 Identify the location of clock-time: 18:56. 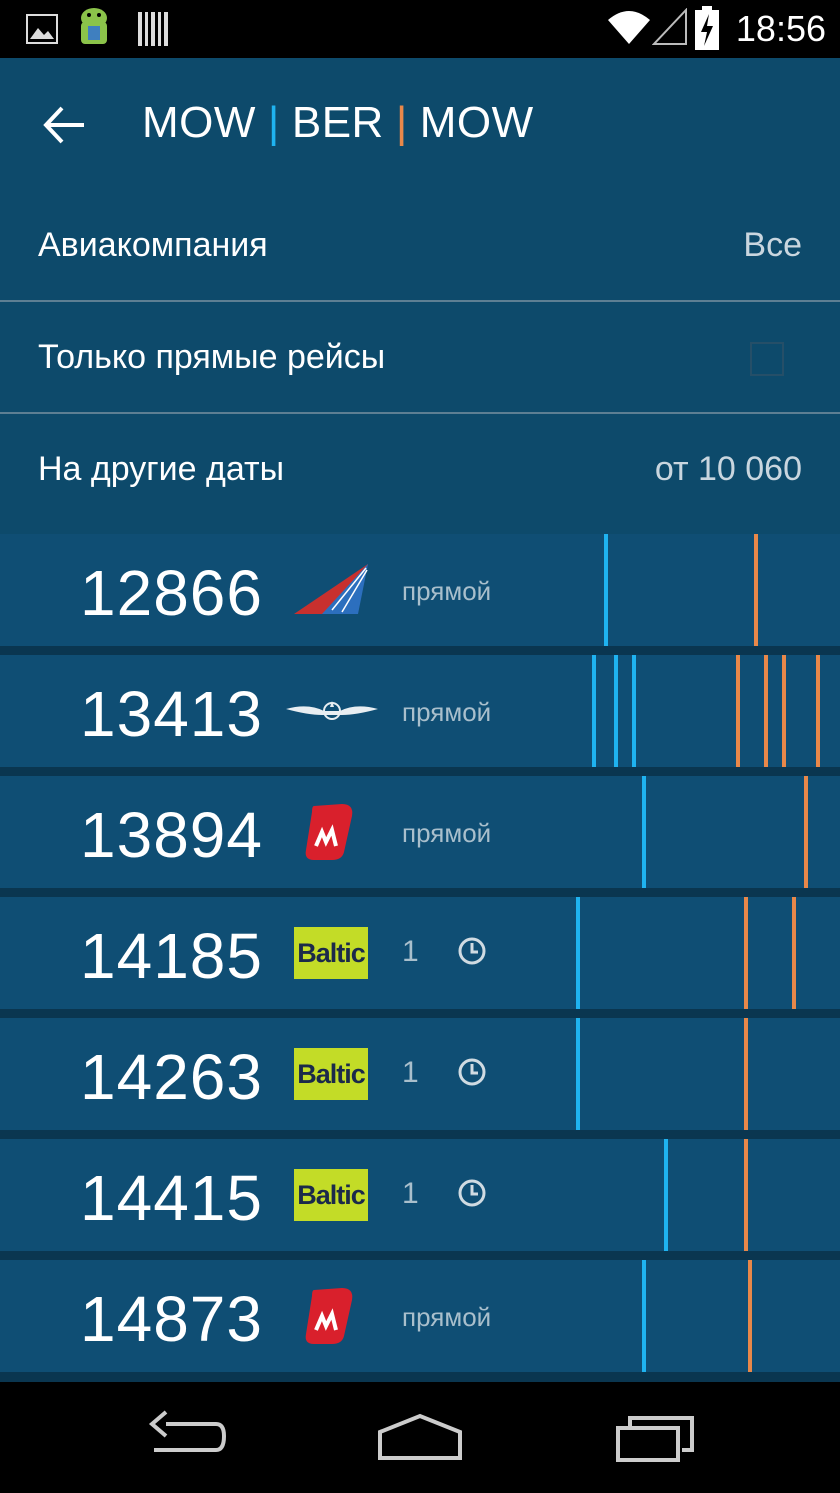
(780, 28).